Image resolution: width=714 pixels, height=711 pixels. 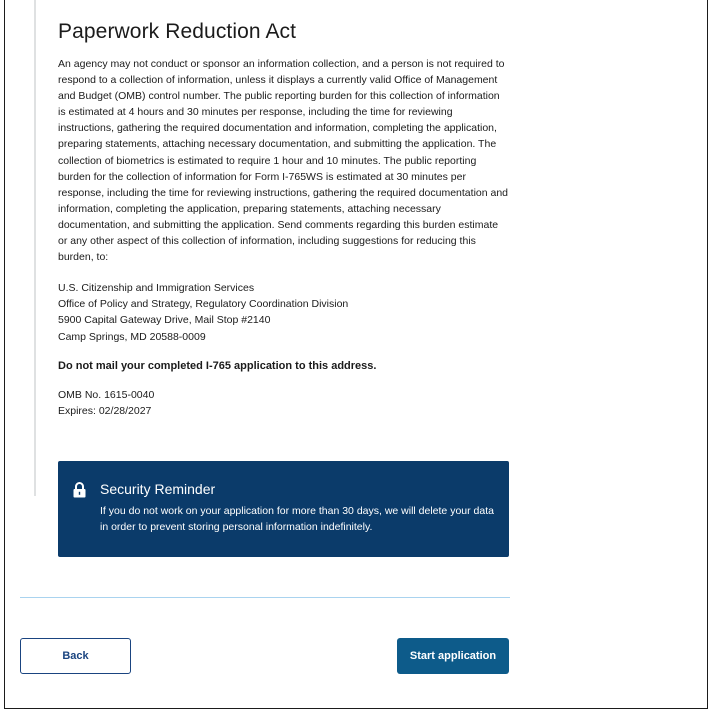 What do you see at coordinates (265, 597) in the screenshot?
I see `section-divider` at bounding box center [265, 597].